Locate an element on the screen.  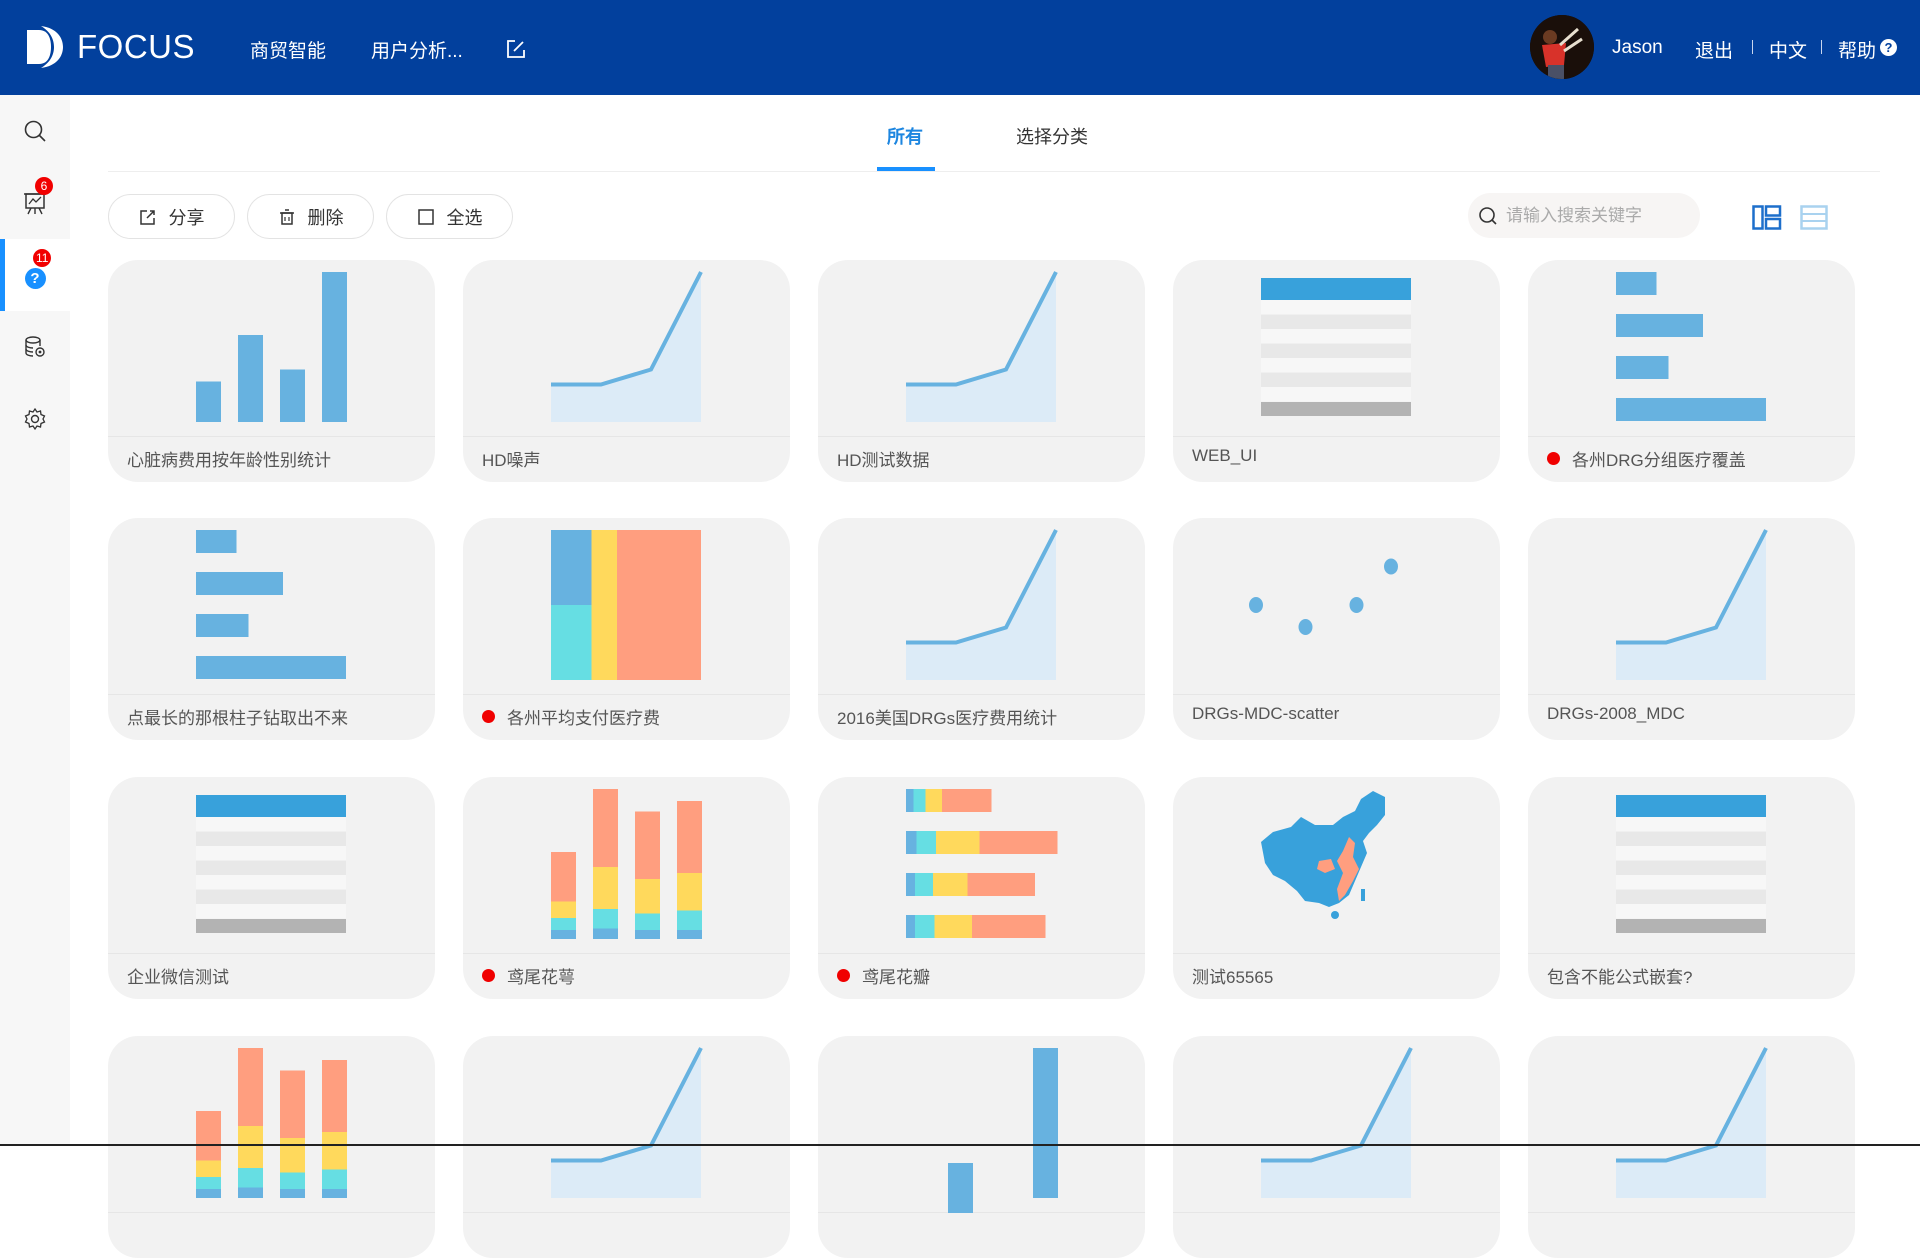
trash-icon is located at coordinates (286, 216).